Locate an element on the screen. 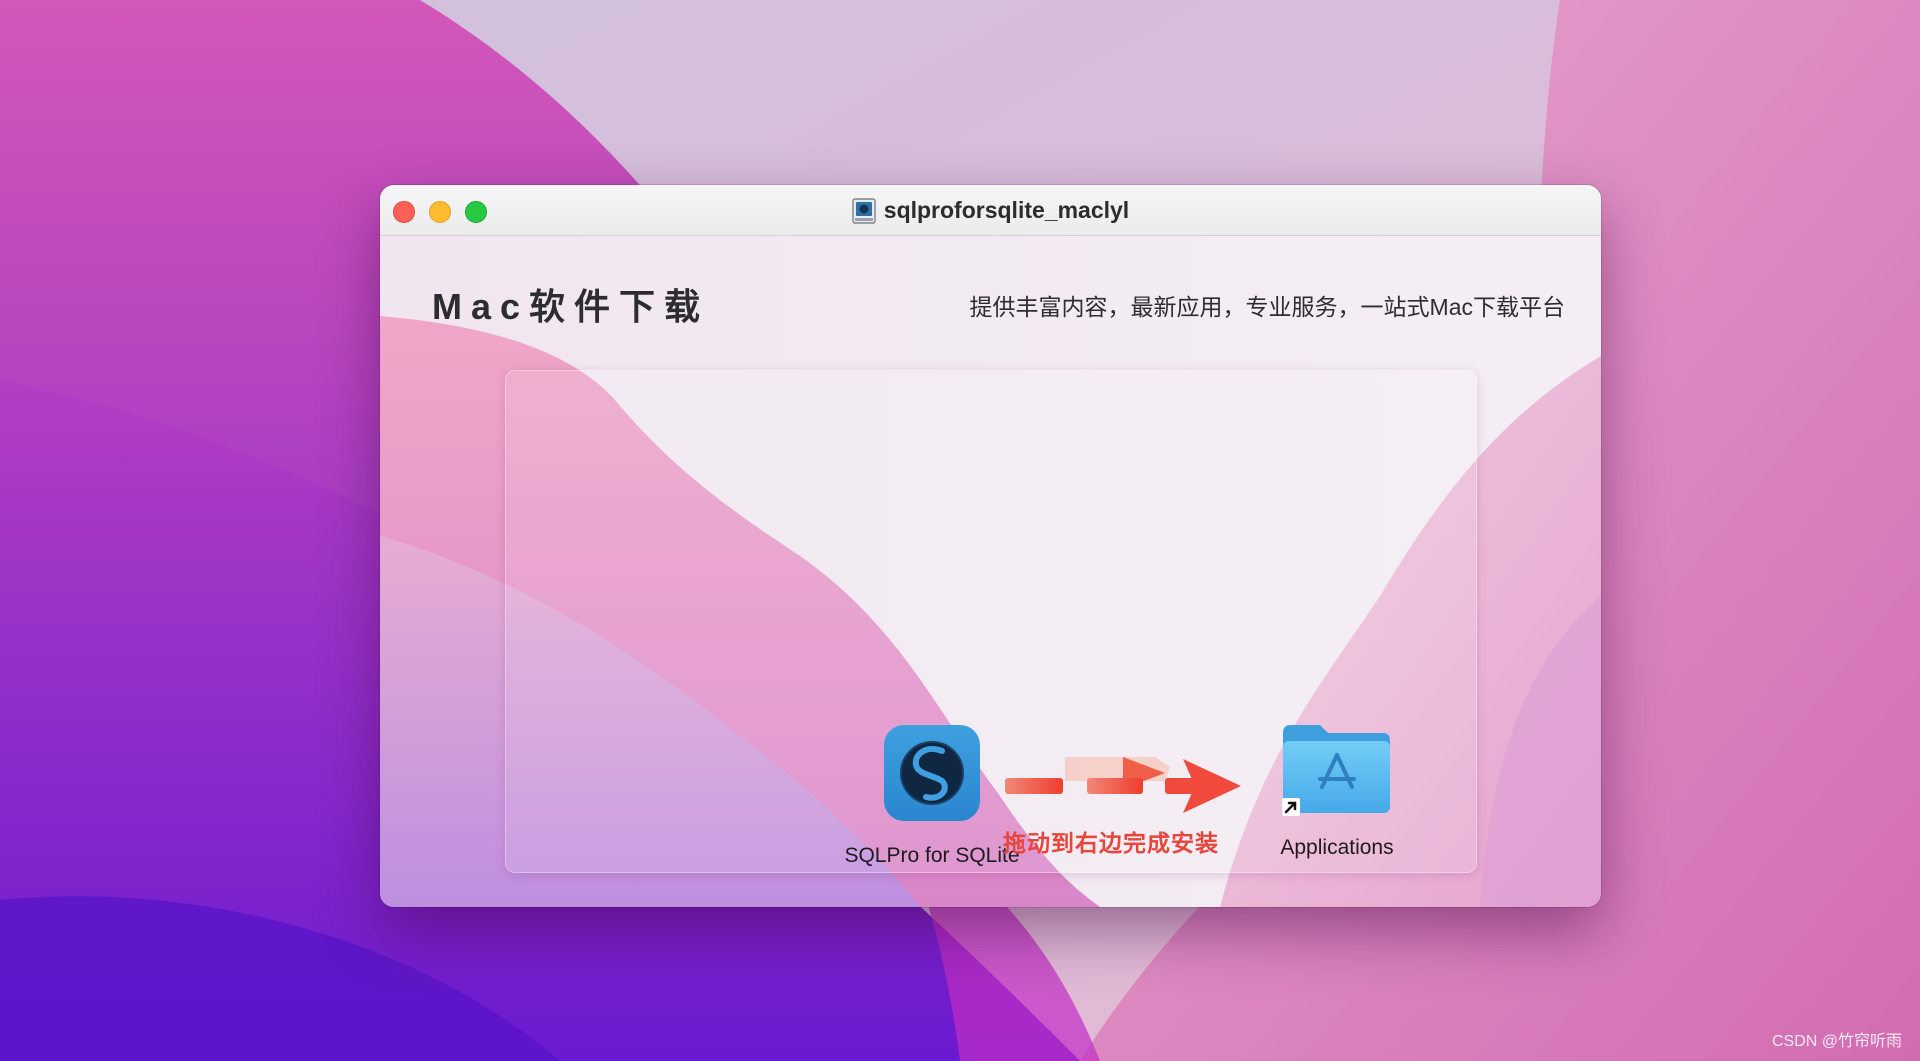 This screenshot has width=1920, height=1061. watermark: CSDN @竹帘听雨 is located at coordinates (1836, 1041).